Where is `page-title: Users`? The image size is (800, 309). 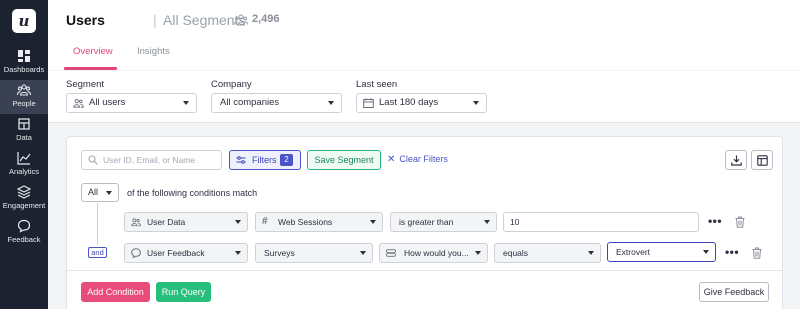
page-title: Users is located at coordinates (85, 20).